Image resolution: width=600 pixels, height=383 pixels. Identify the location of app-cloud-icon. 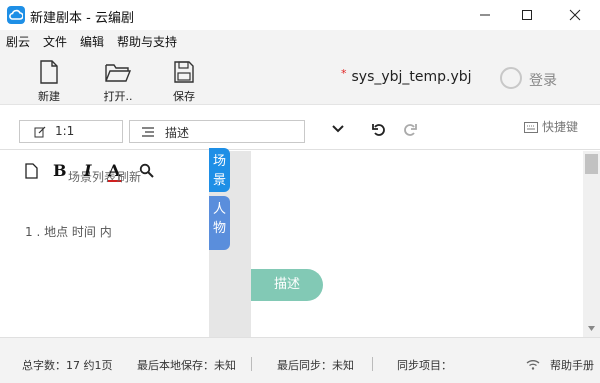
(16, 15).